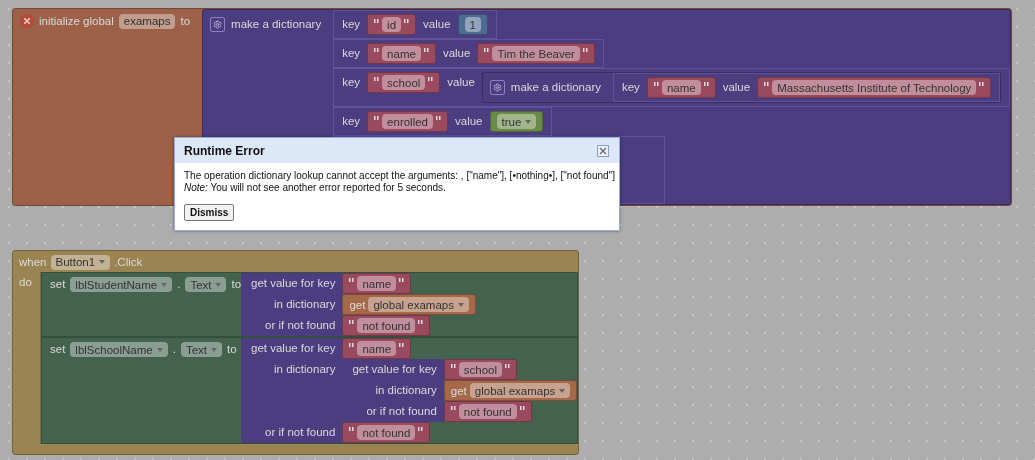 The height and width of the screenshot is (460, 1035). Describe the element at coordinates (128, 262) in the screenshot. I see `block-label: .Click` at that location.